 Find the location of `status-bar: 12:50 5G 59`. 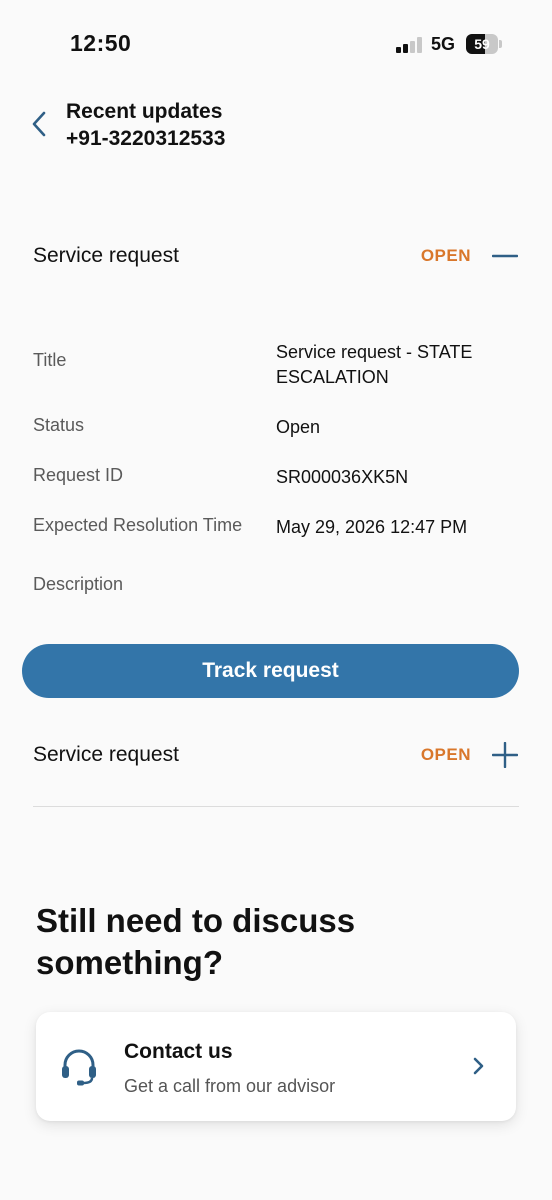

status-bar: 12:50 5G 59 is located at coordinates (276, 45).